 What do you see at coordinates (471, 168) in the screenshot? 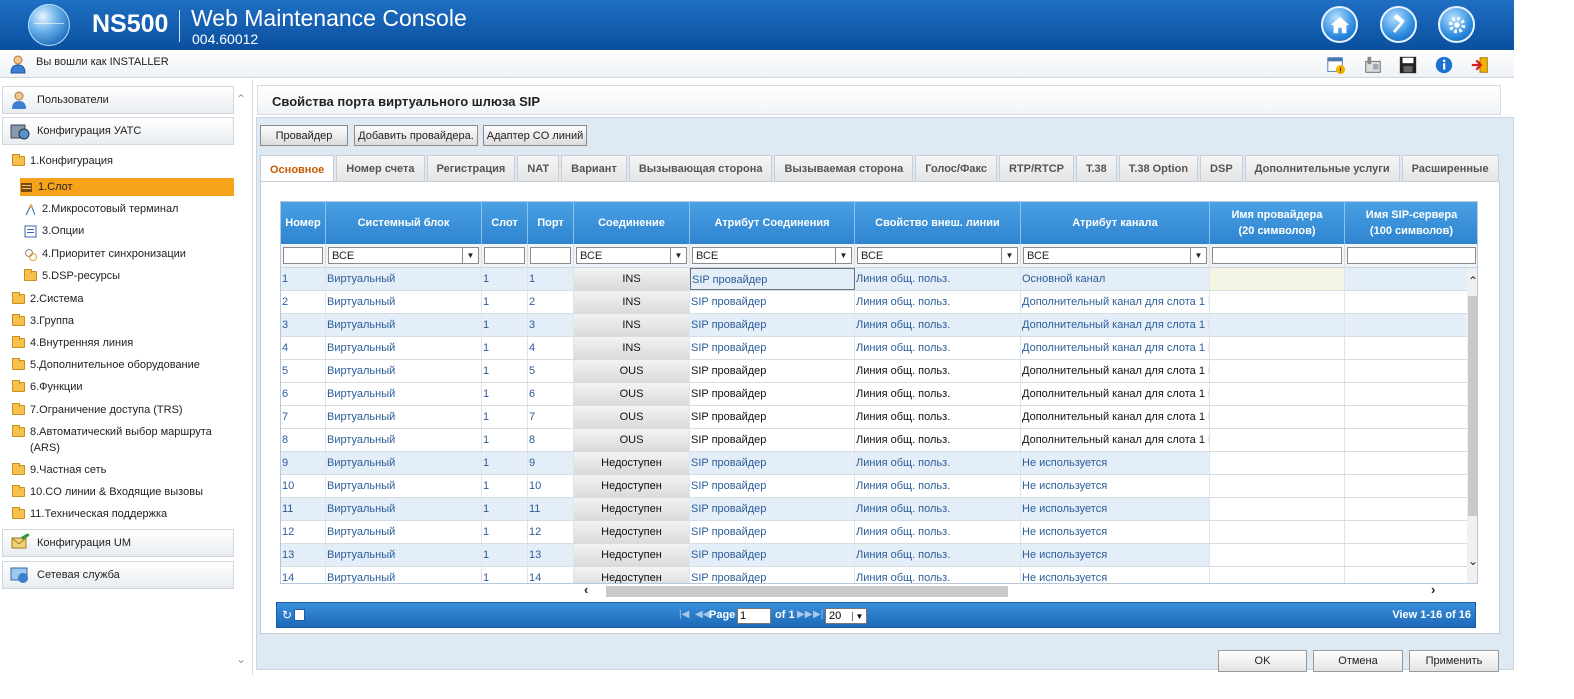
I see `tab-registration: Регистрация` at bounding box center [471, 168].